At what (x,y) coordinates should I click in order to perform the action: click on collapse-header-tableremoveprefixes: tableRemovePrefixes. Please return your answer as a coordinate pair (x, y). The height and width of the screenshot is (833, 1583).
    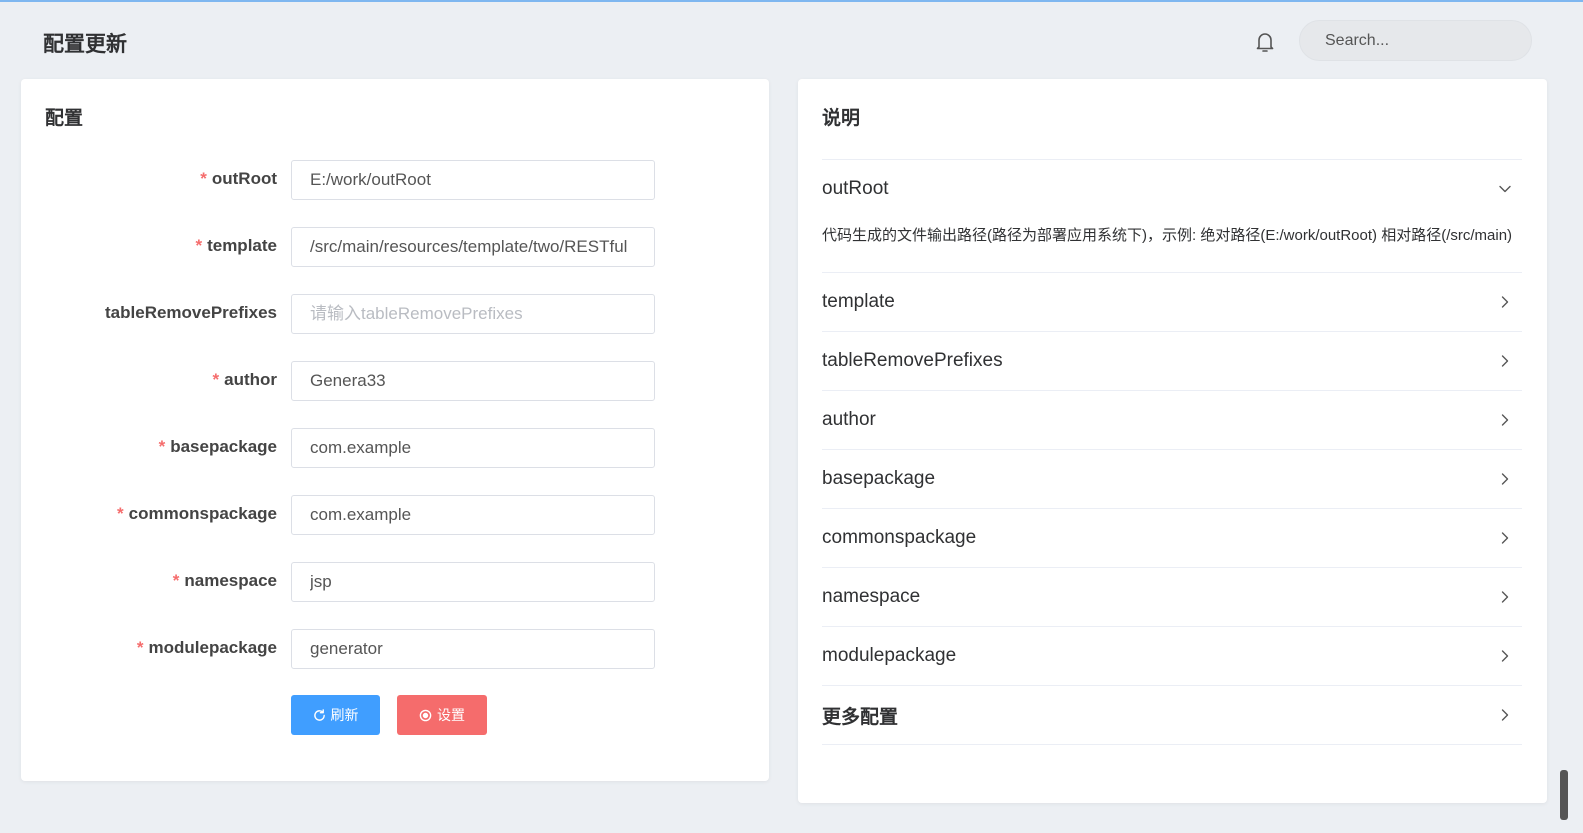
    Looking at the image, I should click on (1172, 361).